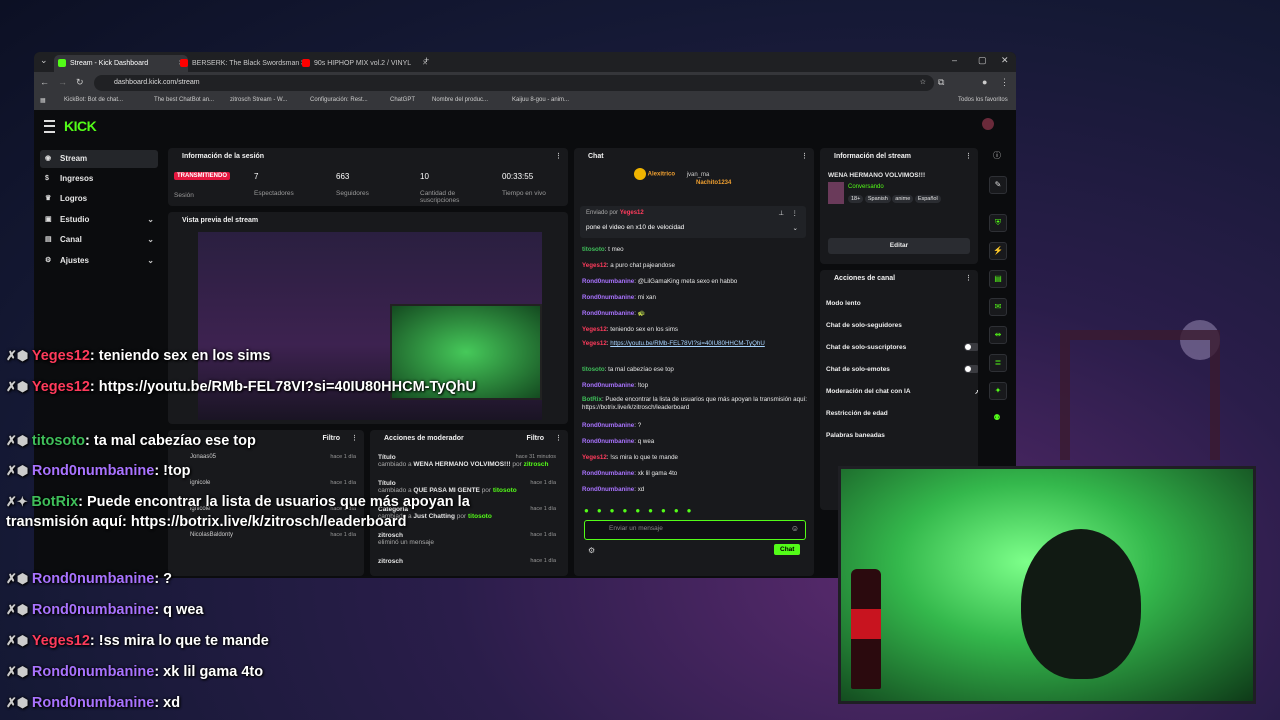 Image resolution: width=1280 pixels, height=720 pixels. What do you see at coordinates (902, 413) in the screenshot?
I see `age-restriction-item: Restricción de edad›` at bounding box center [902, 413].